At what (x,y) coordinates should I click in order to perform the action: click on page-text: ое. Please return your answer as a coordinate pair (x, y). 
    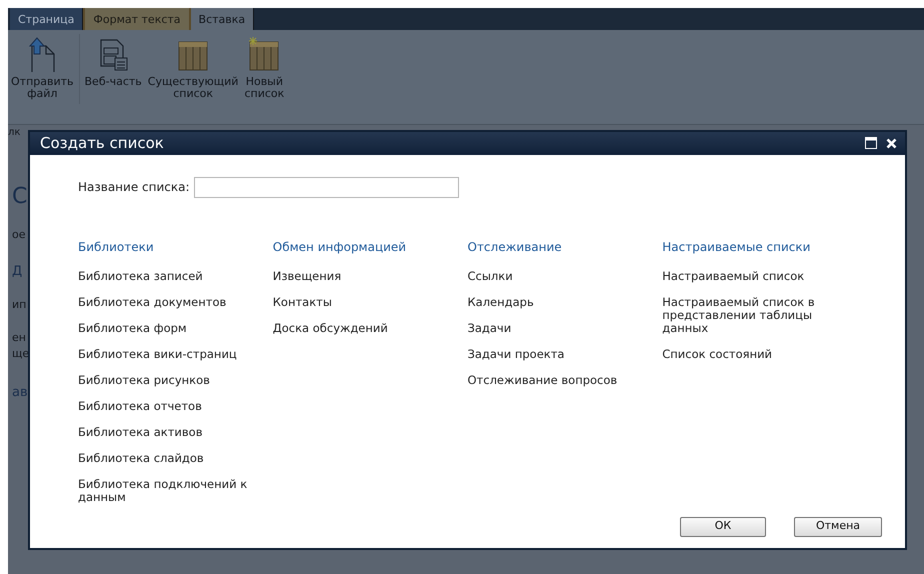
    Looking at the image, I should click on (19, 235).